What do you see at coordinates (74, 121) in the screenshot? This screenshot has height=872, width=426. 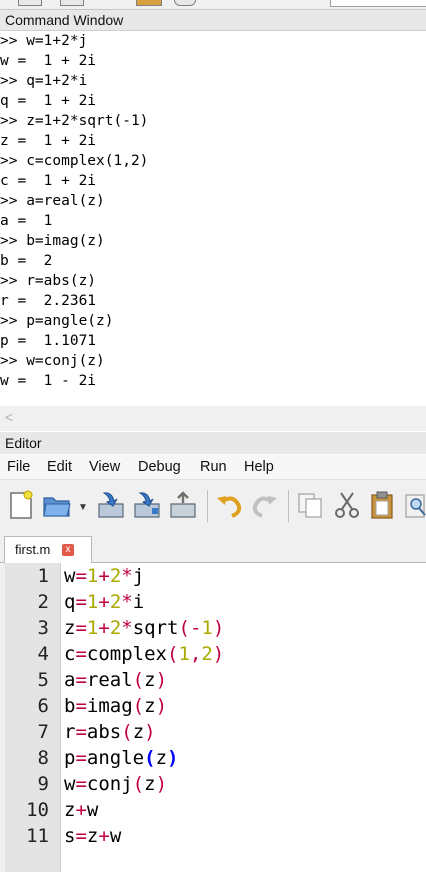 I see `command-input-line: >> z=1+2*sqrt(-1)` at bounding box center [74, 121].